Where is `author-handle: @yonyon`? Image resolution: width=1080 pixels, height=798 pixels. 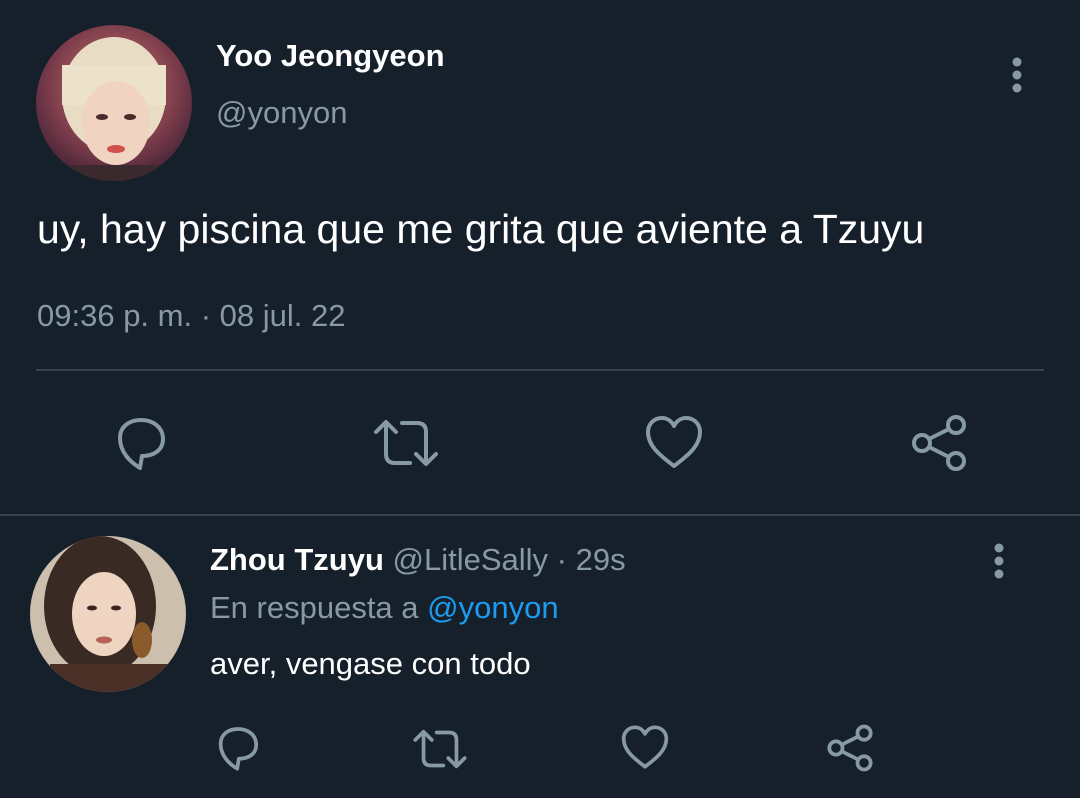
author-handle: @yonyon is located at coordinates (281, 113).